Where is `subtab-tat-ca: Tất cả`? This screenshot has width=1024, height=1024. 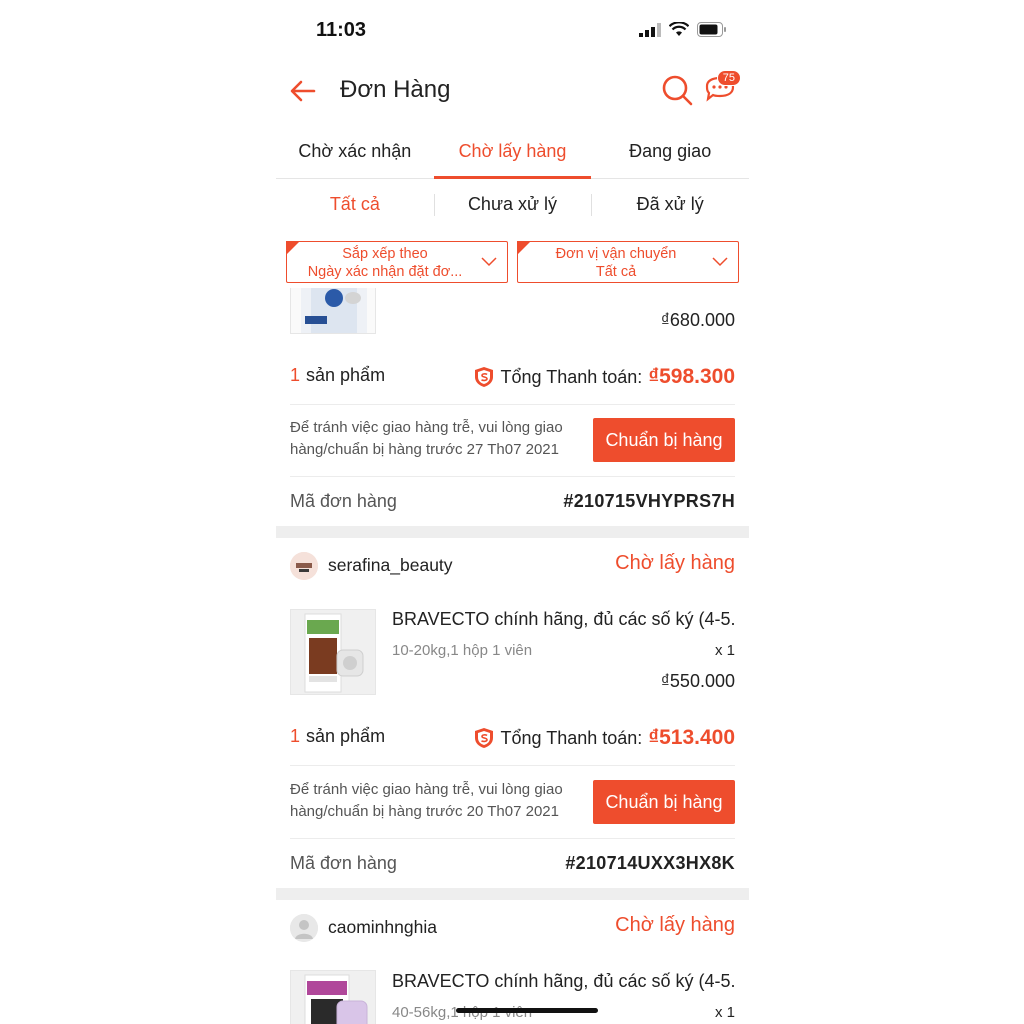 subtab-tat-ca: Tất cả is located at coordinates (355, 204).